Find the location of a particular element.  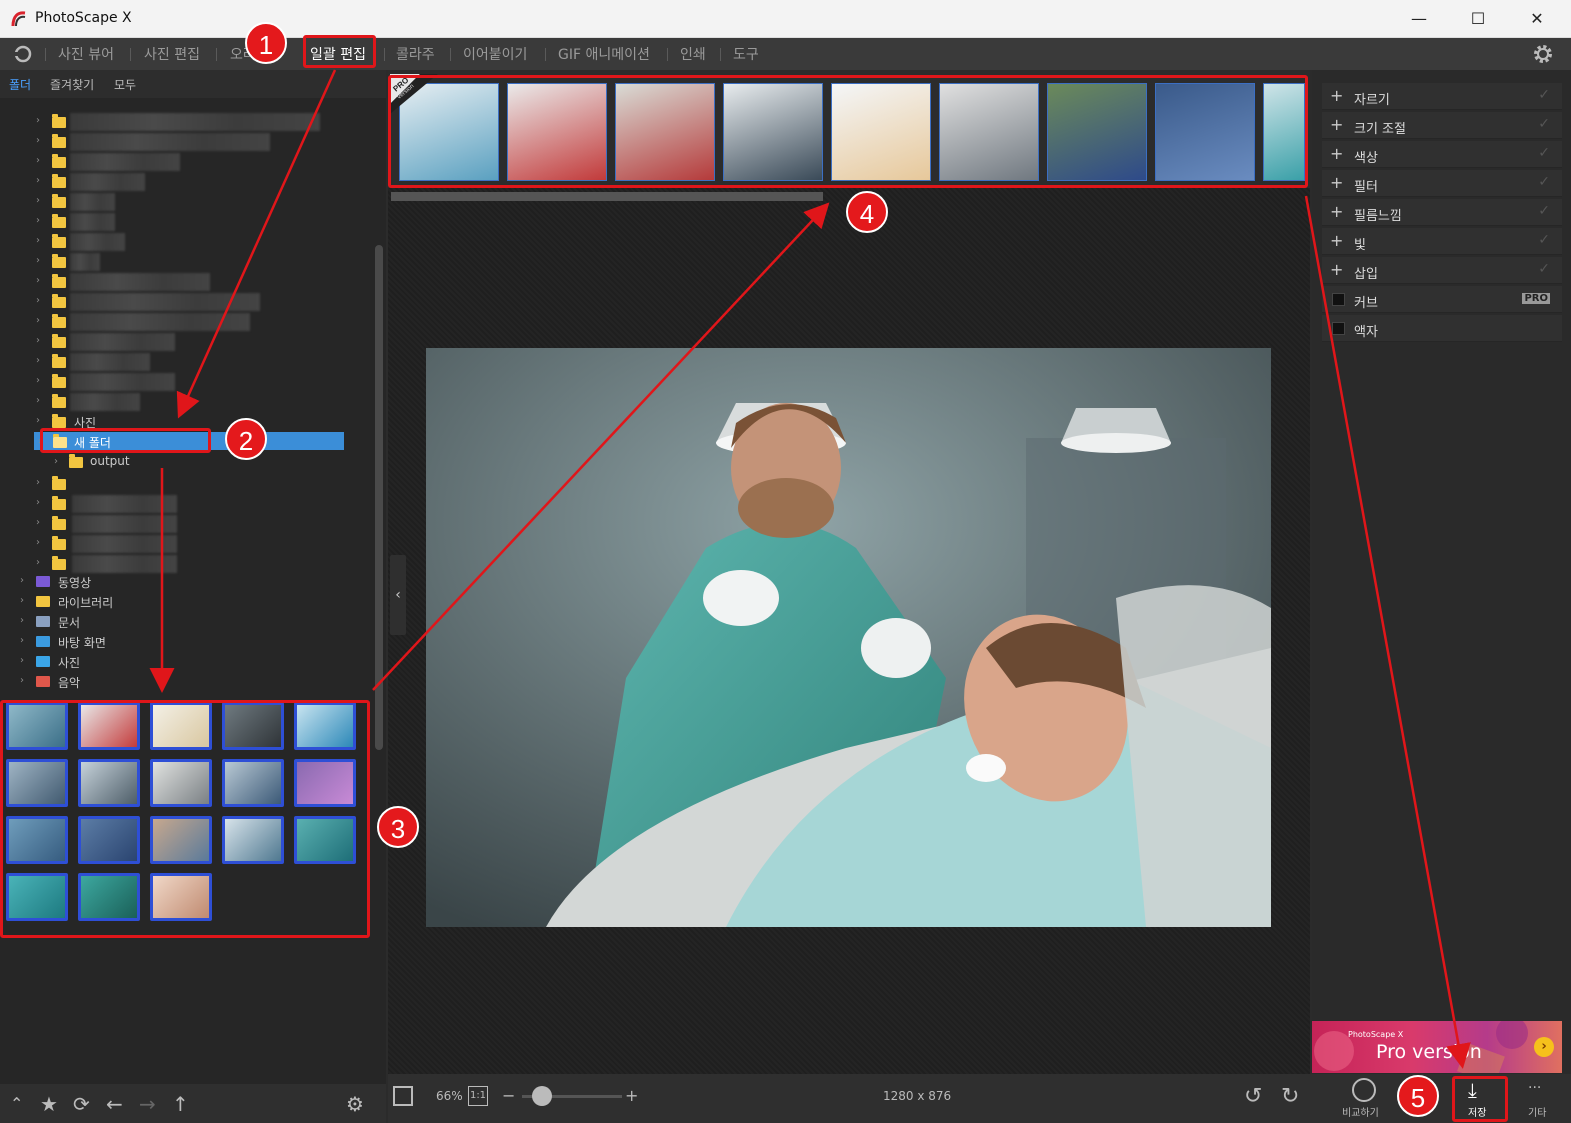

gear-icon is located at coordinates (1543, 54).